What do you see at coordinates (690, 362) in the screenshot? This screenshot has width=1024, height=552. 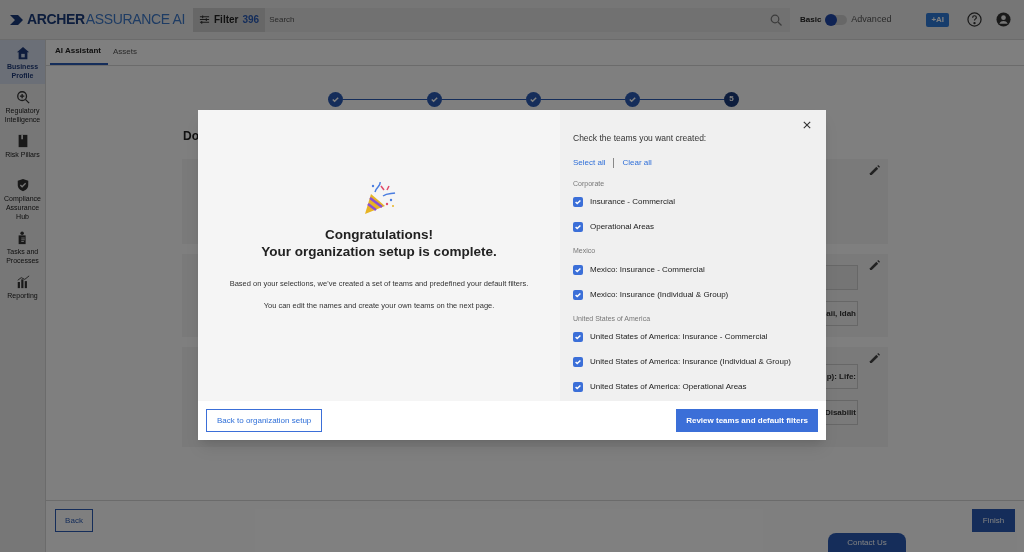 I see `team-label: United States of America: Insurance (Individual & Group)` at bounding box center [690, 362].